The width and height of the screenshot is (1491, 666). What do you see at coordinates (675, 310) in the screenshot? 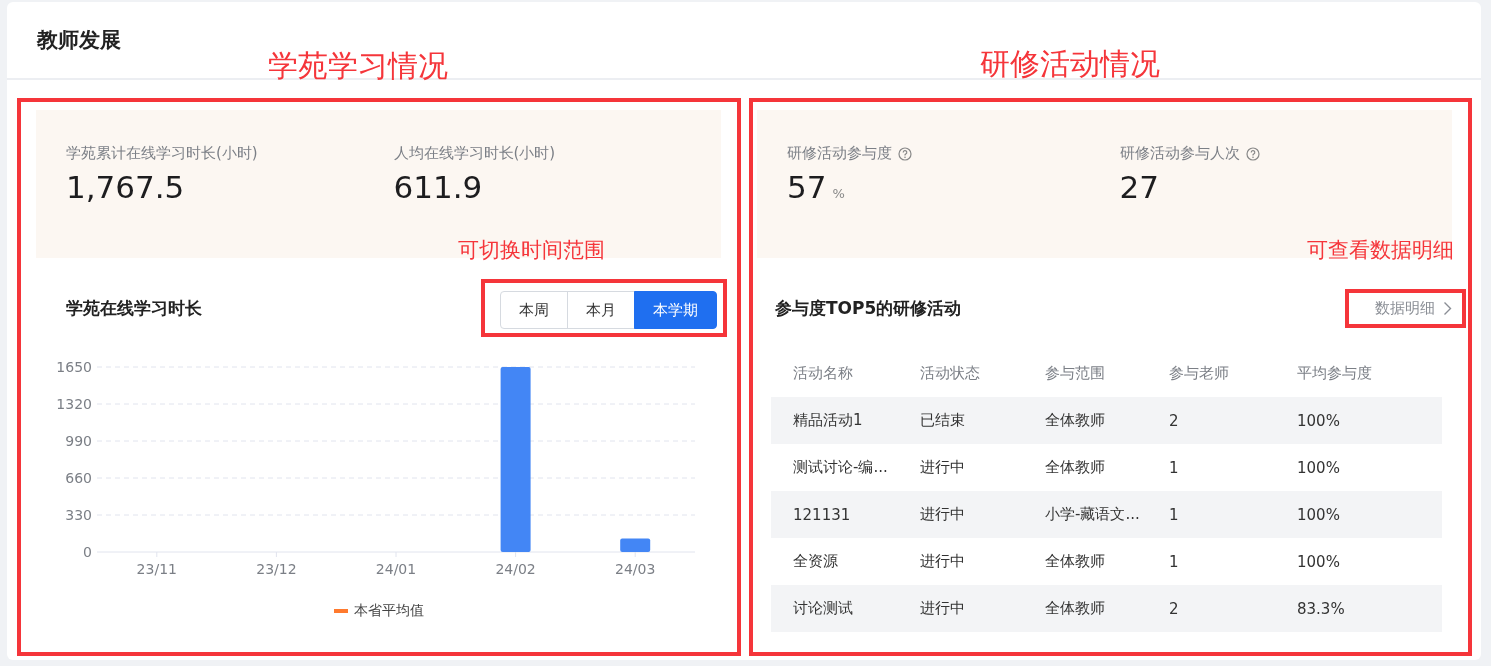
I see `range-tab: 本学期` at bounding box center [675, 310].